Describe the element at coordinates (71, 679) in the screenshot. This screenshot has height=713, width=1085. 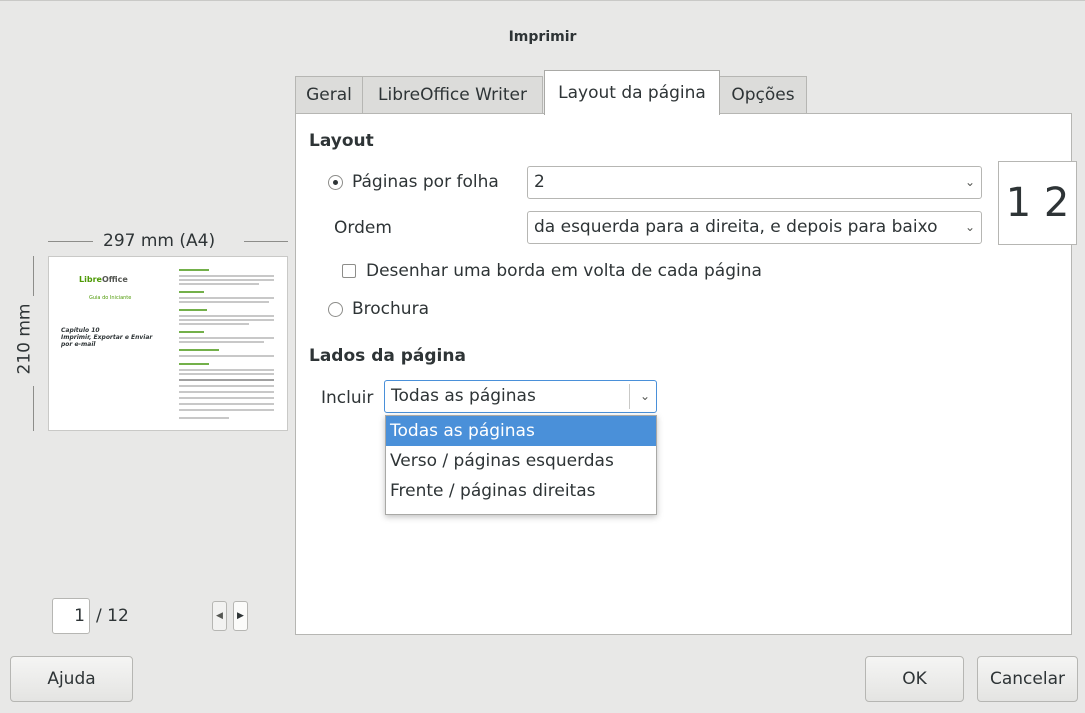
I see `help-button: Ajuda` at that location.